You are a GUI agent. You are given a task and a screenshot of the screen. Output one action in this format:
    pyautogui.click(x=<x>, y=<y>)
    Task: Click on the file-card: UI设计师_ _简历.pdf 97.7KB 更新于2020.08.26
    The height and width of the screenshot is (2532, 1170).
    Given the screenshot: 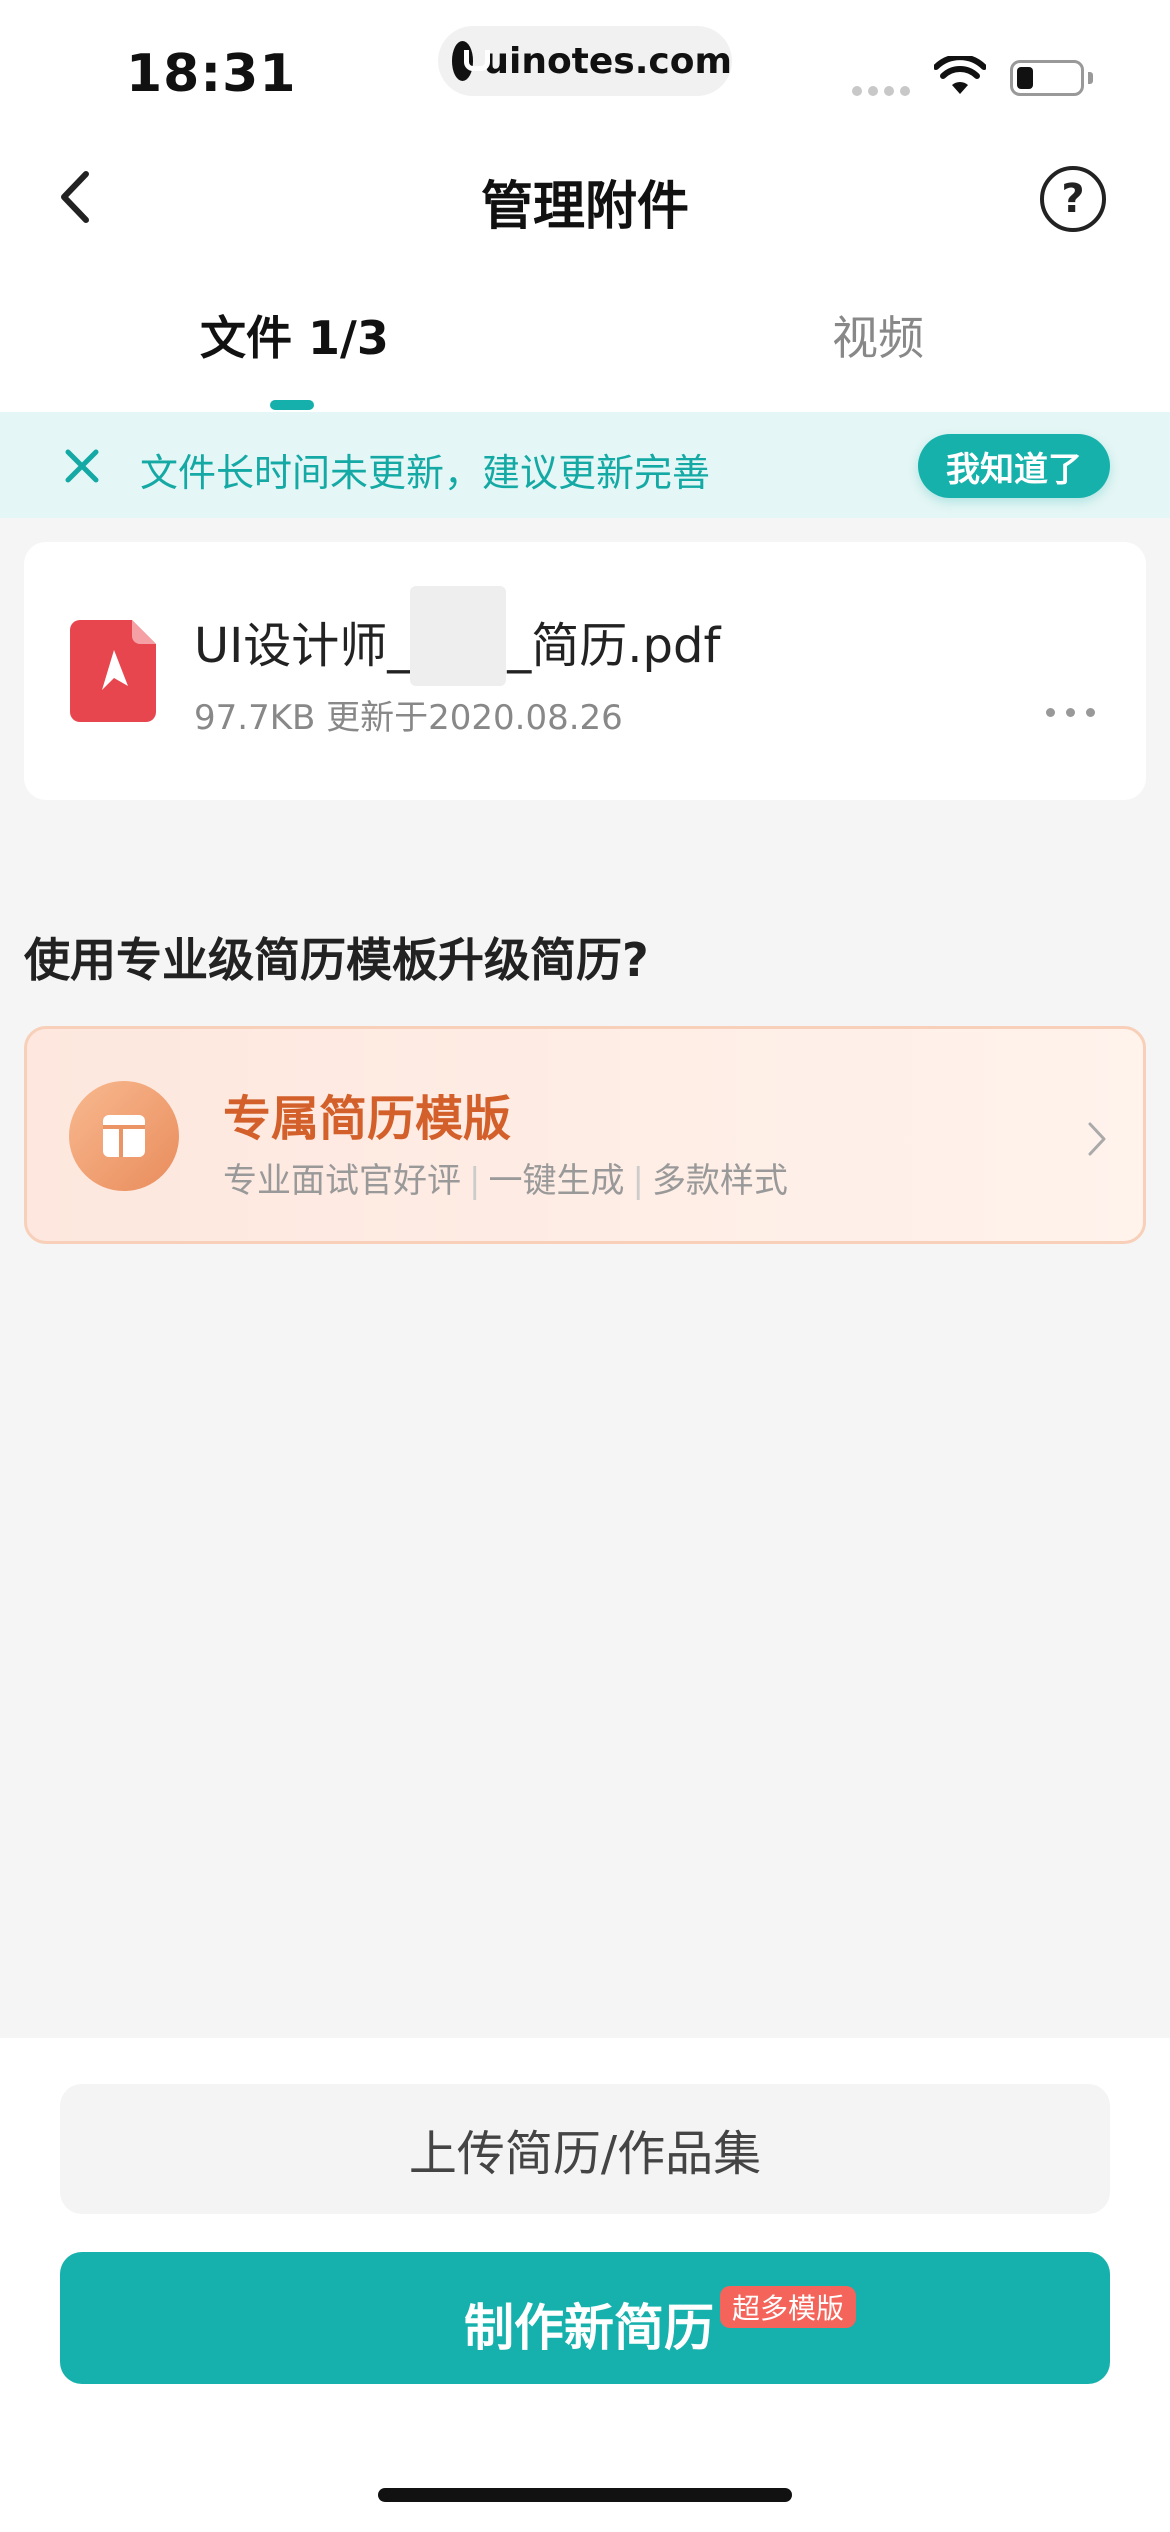 What is the action you would take?
    pyautogui.click(x=585, y=671)
    